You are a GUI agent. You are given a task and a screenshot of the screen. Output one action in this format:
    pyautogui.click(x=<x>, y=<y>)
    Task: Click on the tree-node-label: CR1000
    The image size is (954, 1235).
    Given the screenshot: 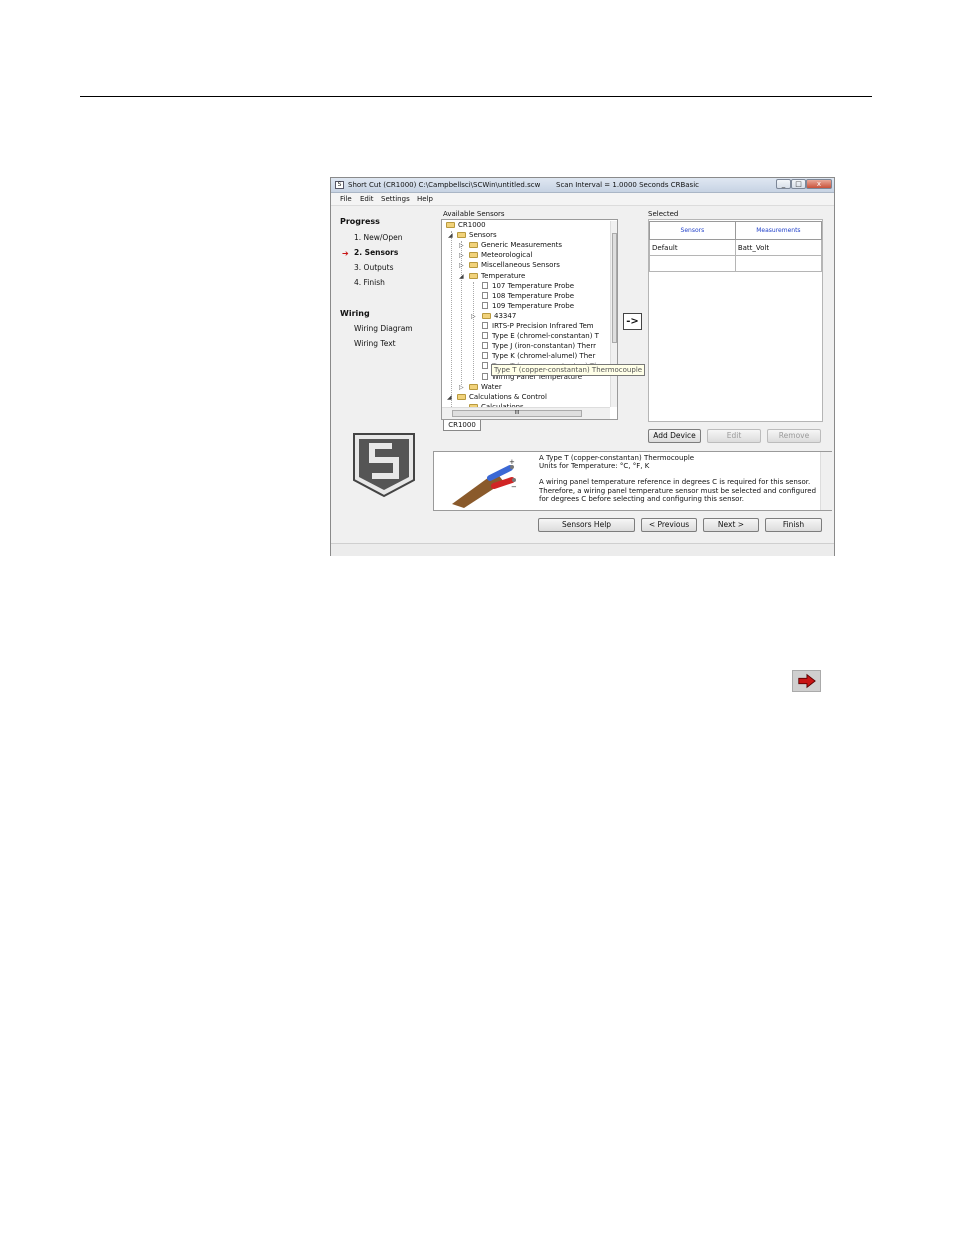 What is the action you would take?
    pyautogui.click(x=472, y=225)
    